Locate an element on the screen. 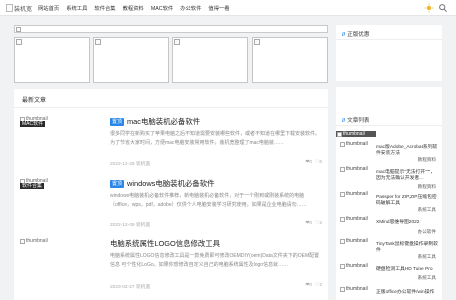  sidebar-list-item: thumbnail 正版office办公软件/win操作 is located at coordinates (389, 293).